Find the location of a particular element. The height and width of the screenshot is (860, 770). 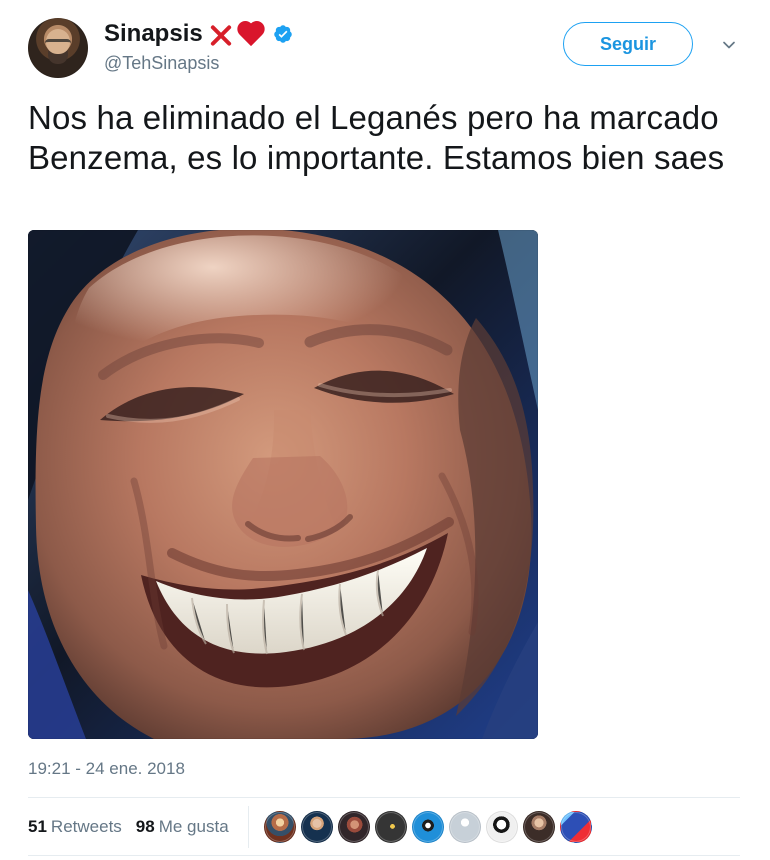

tweet-menu-button is located at coordinates (729, 45).